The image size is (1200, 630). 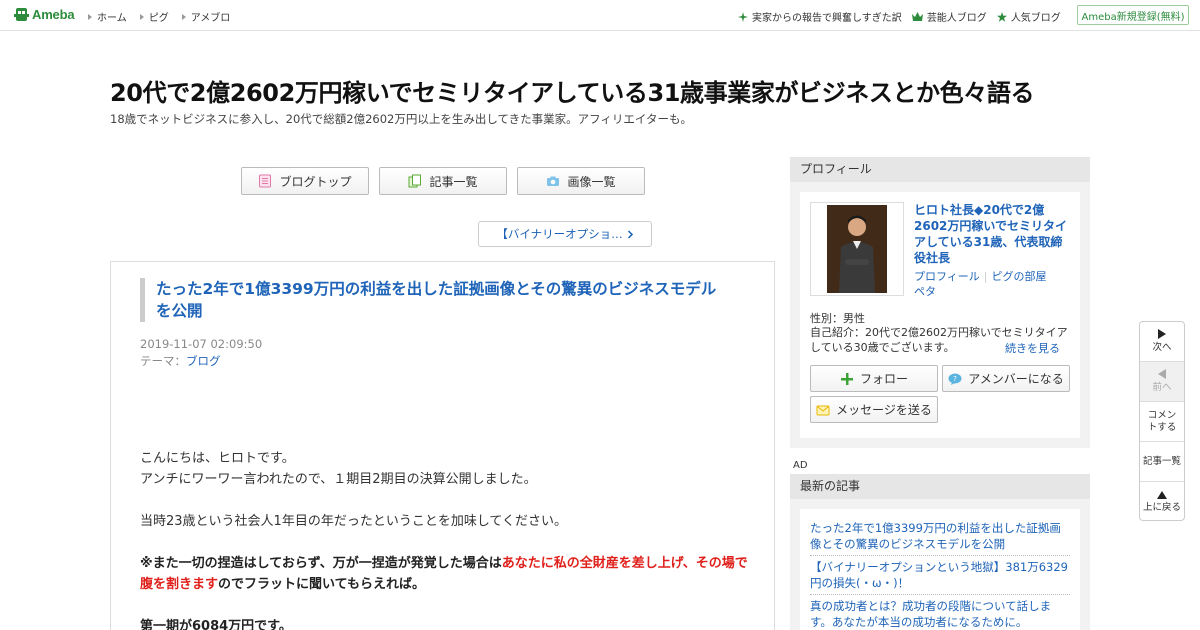 I want to click on header-link-popular-label: 人気ブログ, so click(x=1035, y=18).